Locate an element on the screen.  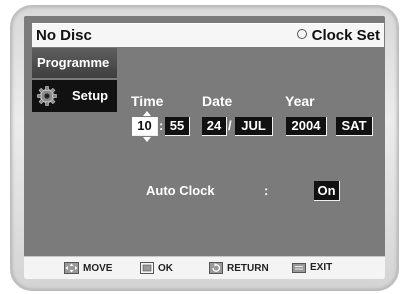
year-field: 2004 is located at coordinates (306, 126).